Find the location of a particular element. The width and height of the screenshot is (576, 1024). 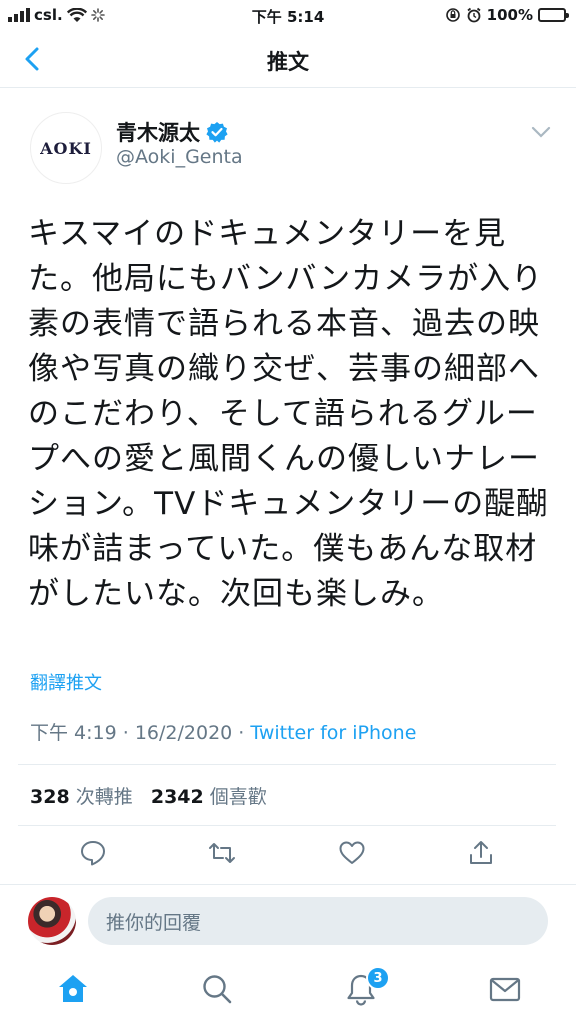

home-icon is located at coordinates (73, 989).